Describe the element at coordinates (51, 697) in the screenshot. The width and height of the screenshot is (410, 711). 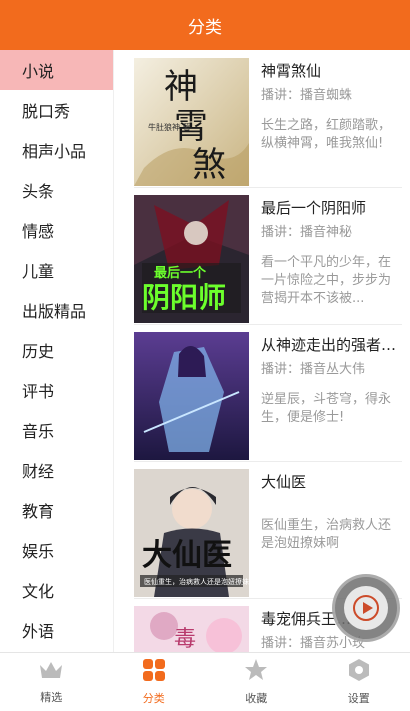
I see `tab-label: 精选` at that location.